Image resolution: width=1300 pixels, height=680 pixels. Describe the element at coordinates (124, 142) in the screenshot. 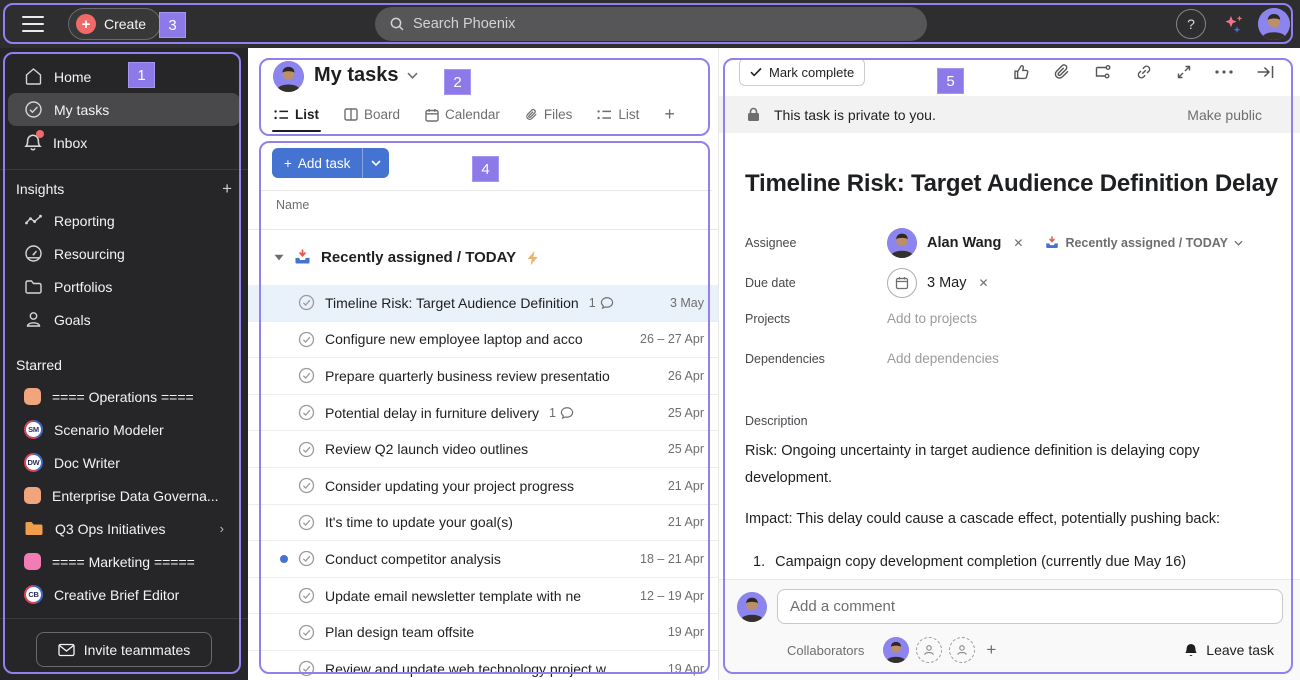

I see `sidebar-item-inbox: Inbox` at that location.